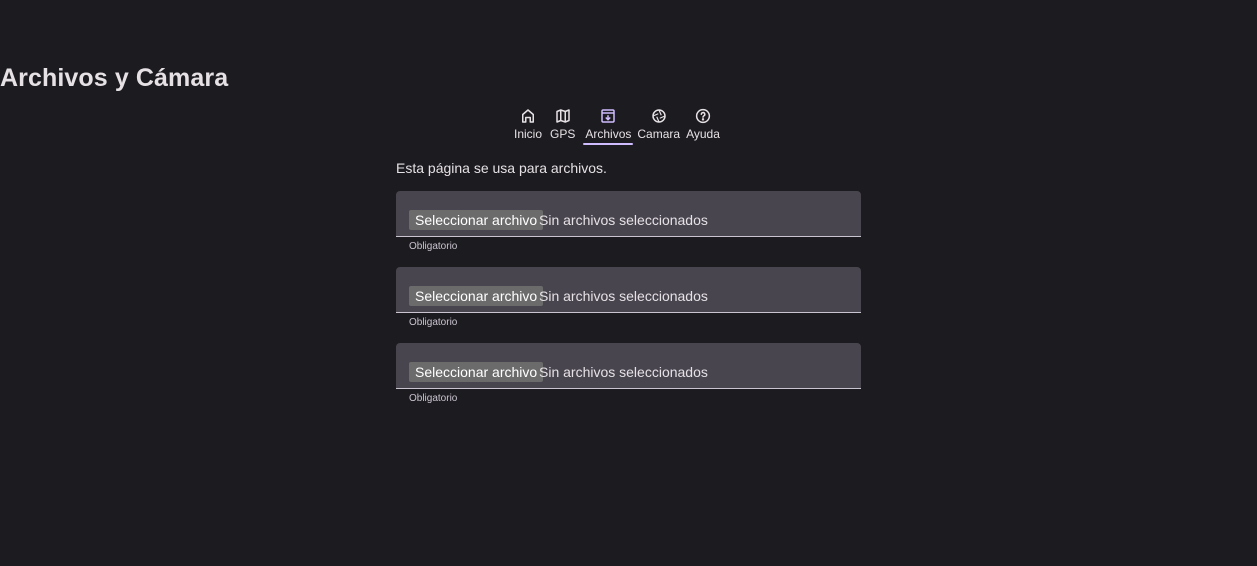 The height and width of the screenshot is (566, 1257). Describe the element at coordinates (659, 116) in the screenshot. I see `camera-aperture-icon` at that location.